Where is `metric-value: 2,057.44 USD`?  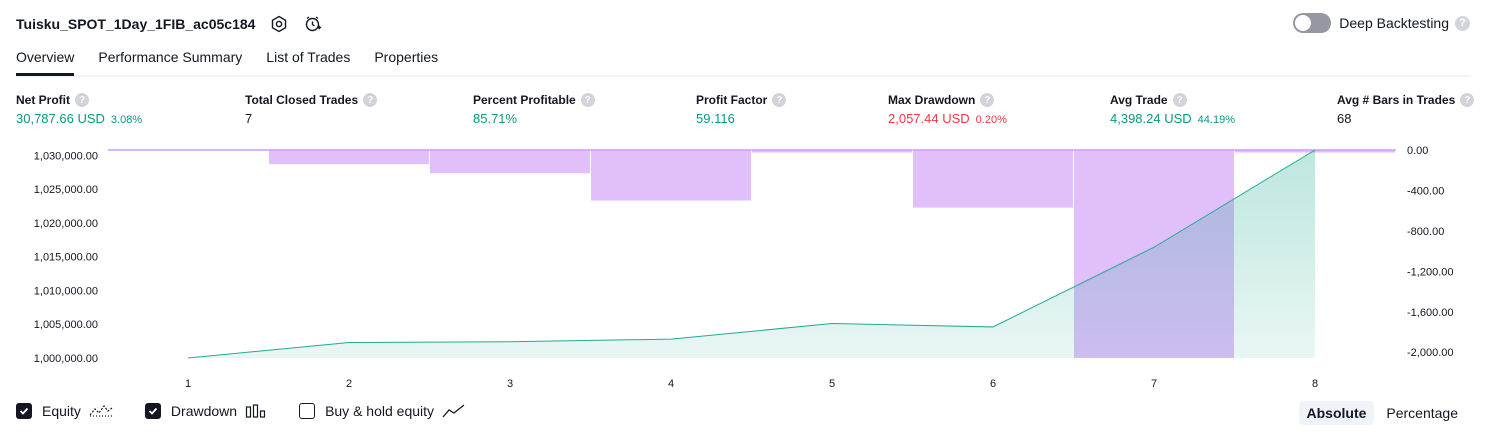 metric-value: 2,057.44 USD is located at coordinates (929, 118).